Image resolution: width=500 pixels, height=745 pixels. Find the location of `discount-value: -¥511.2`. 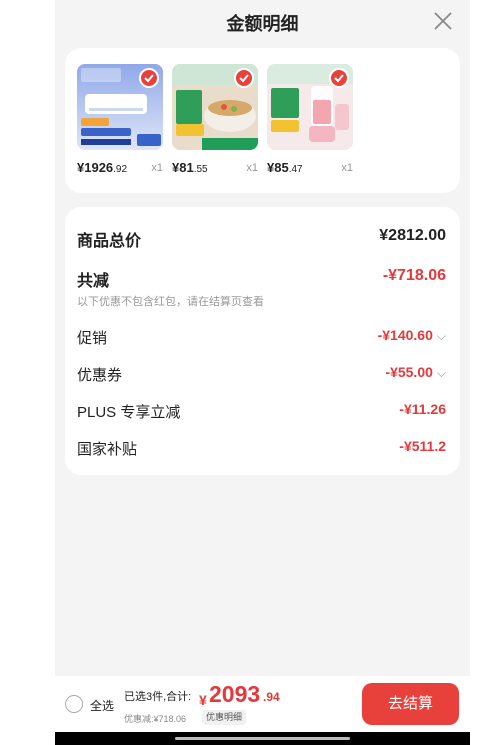

discount-value: -¥511.2 is located at coordinates (422, 446).